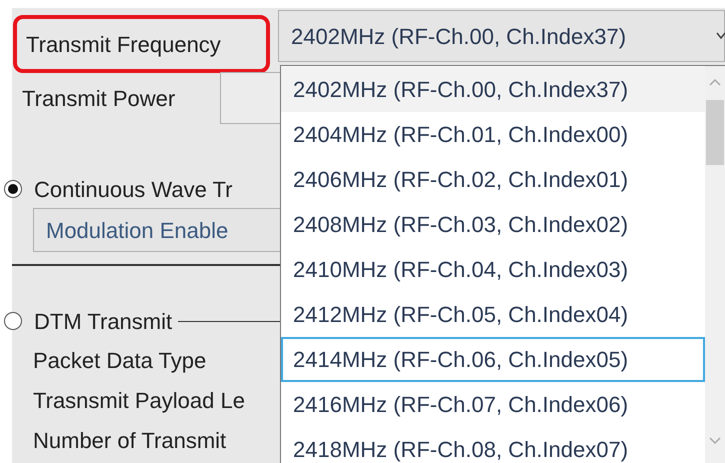  I want to click on field-label: Transmit Frequency, so click(141, 44).